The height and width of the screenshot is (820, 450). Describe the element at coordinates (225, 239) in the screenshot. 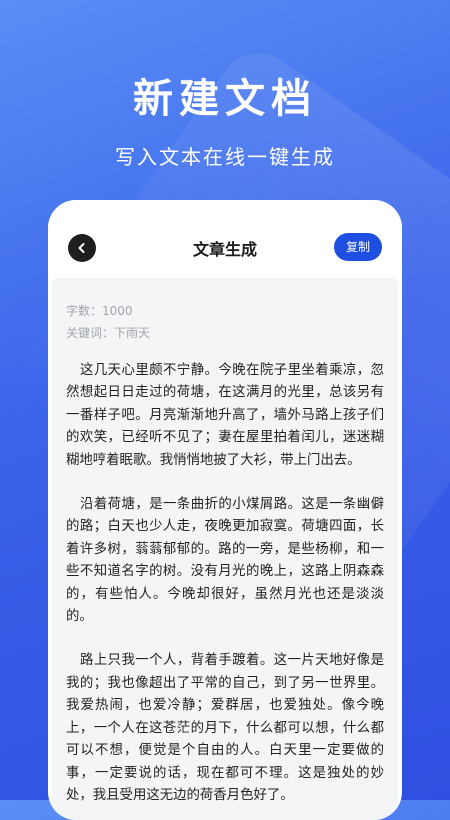

I see `top-bar: 文章生成 复制` at that location.